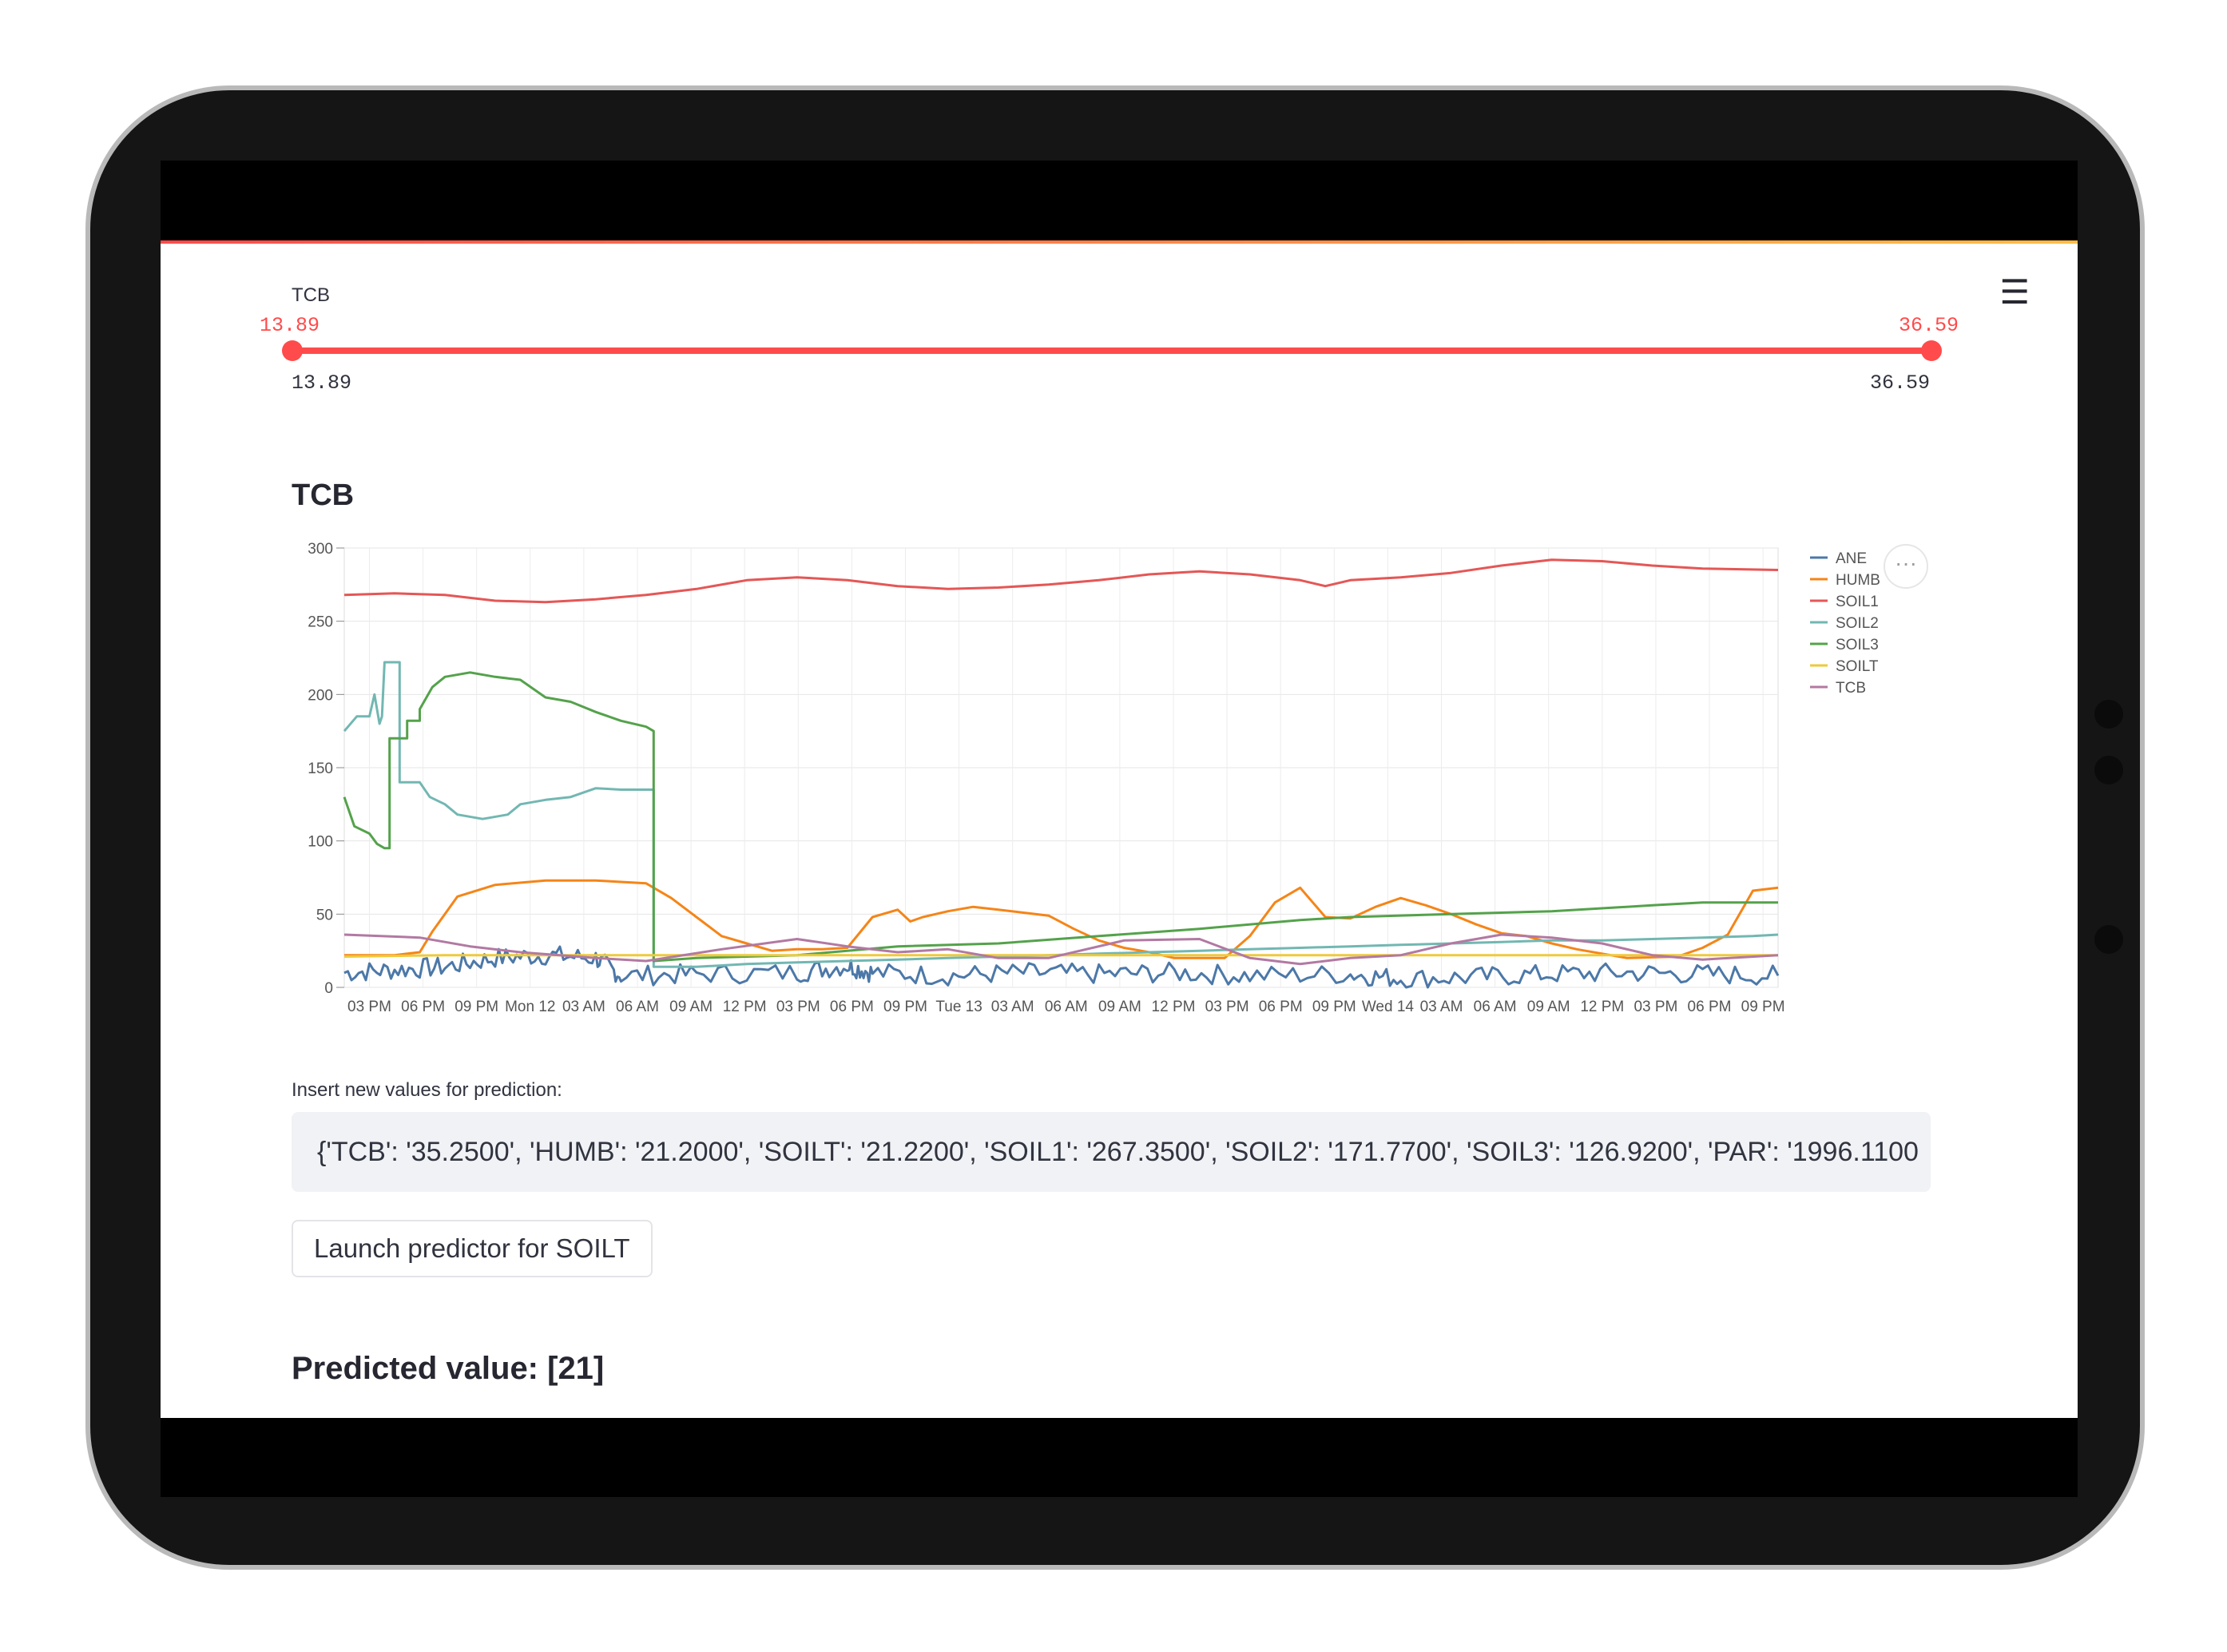 The width and height of the screenshot is (2227, 1652). What do you see at coordinates (1858, 602) in the screenshot?
I see `legend-label: SOIL1` at bounding box center [1858, 602].